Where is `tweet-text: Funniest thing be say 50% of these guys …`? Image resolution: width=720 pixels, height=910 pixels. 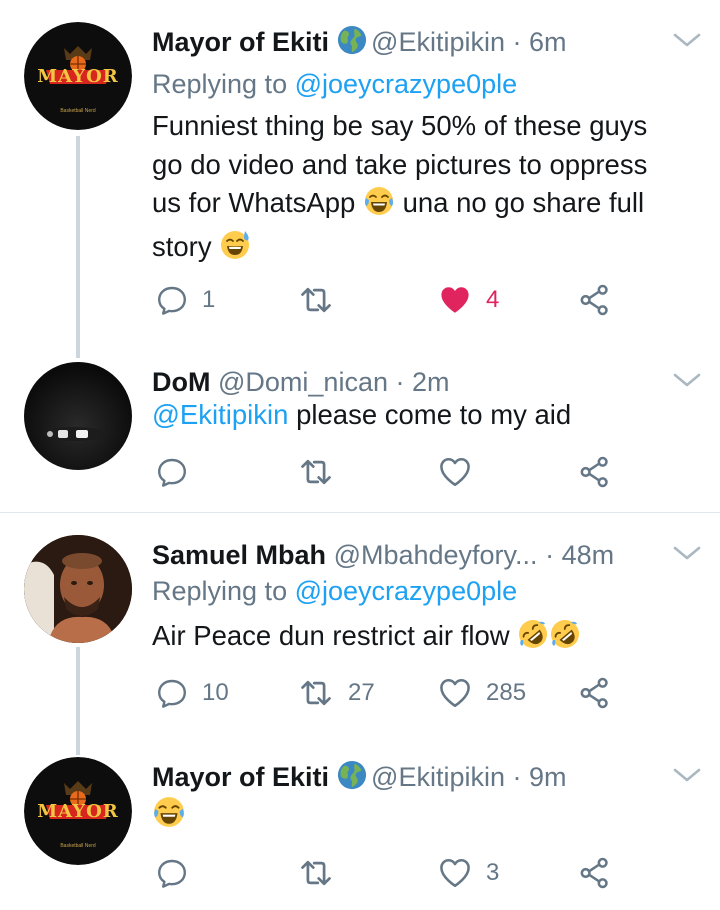 tweet-text: Funniest thing be say 50% of these guys … is located at coordinates (426, 189).